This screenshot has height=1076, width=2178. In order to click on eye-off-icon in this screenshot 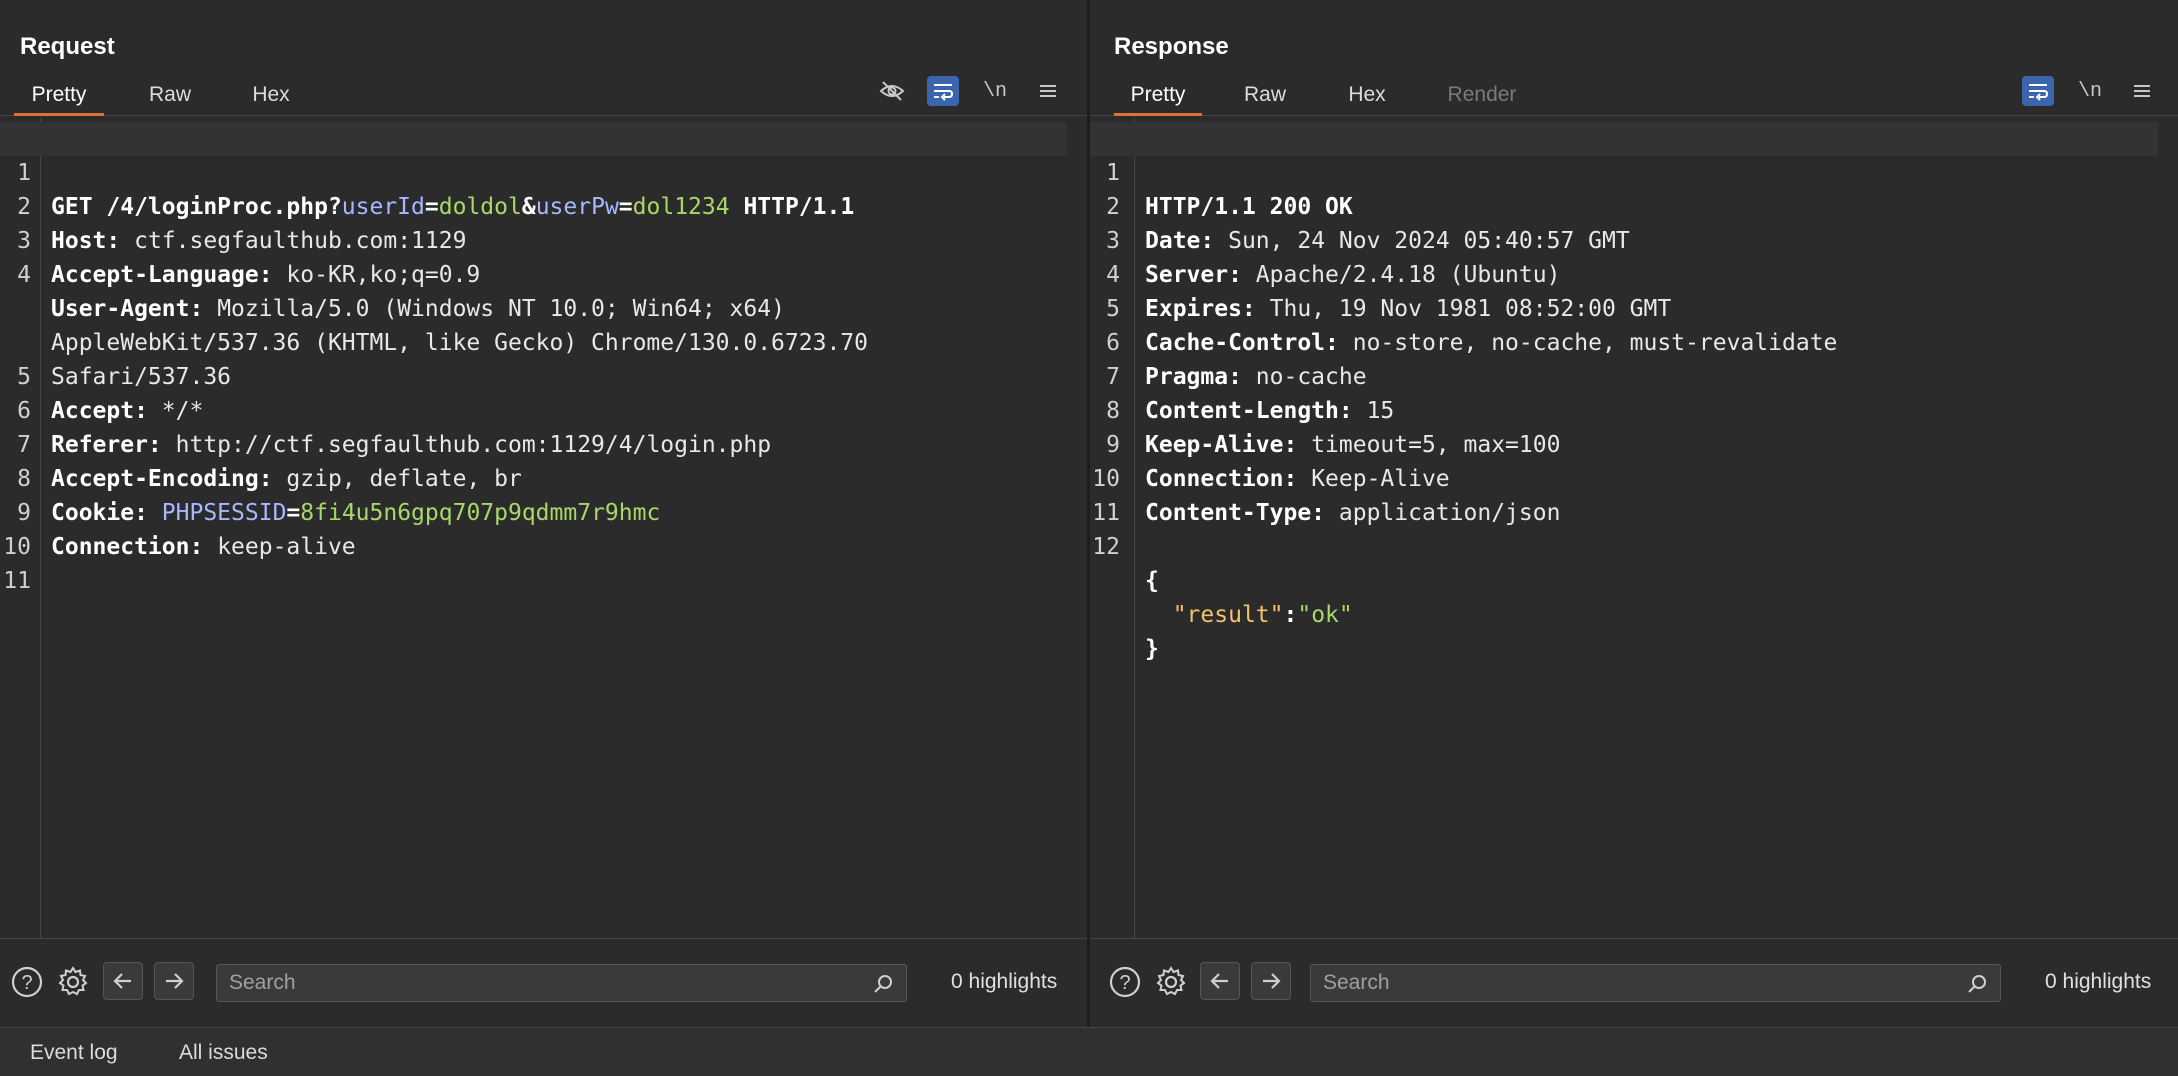, I will do `click(892, 91)`.